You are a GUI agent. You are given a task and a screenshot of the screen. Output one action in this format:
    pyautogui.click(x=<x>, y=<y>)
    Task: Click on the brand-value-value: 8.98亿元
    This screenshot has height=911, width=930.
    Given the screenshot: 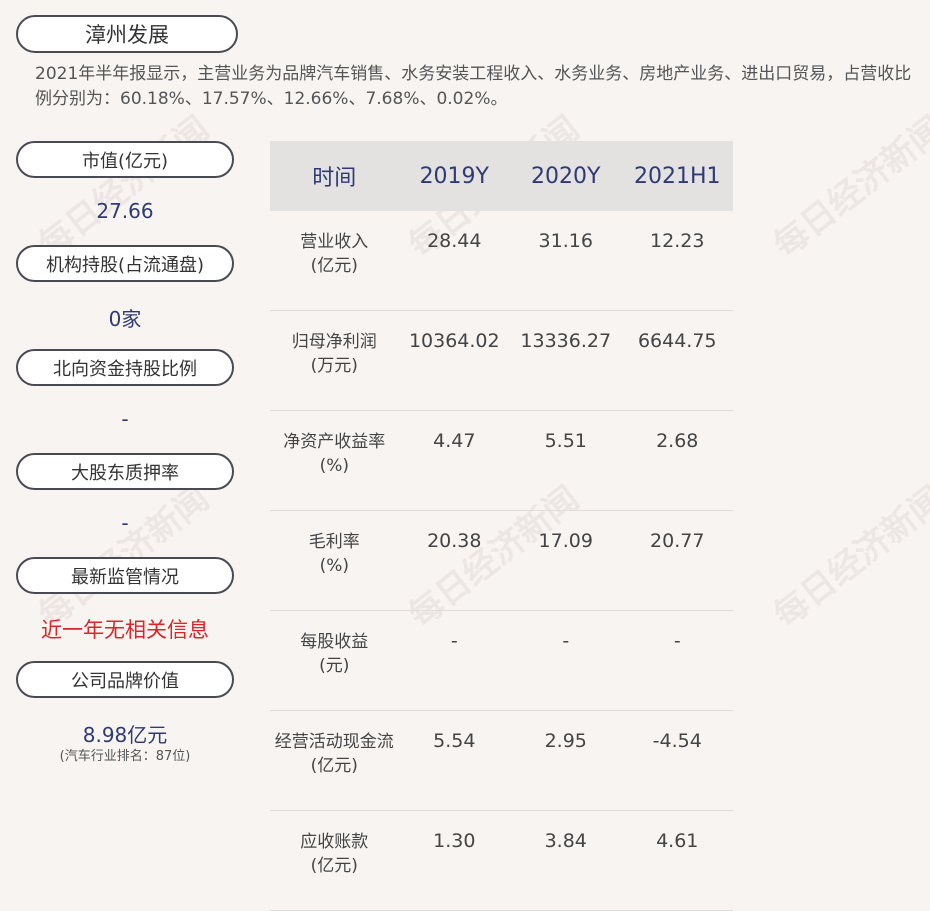 What is the action you would take?
    pyautogui.click(x=125, y=735)
    